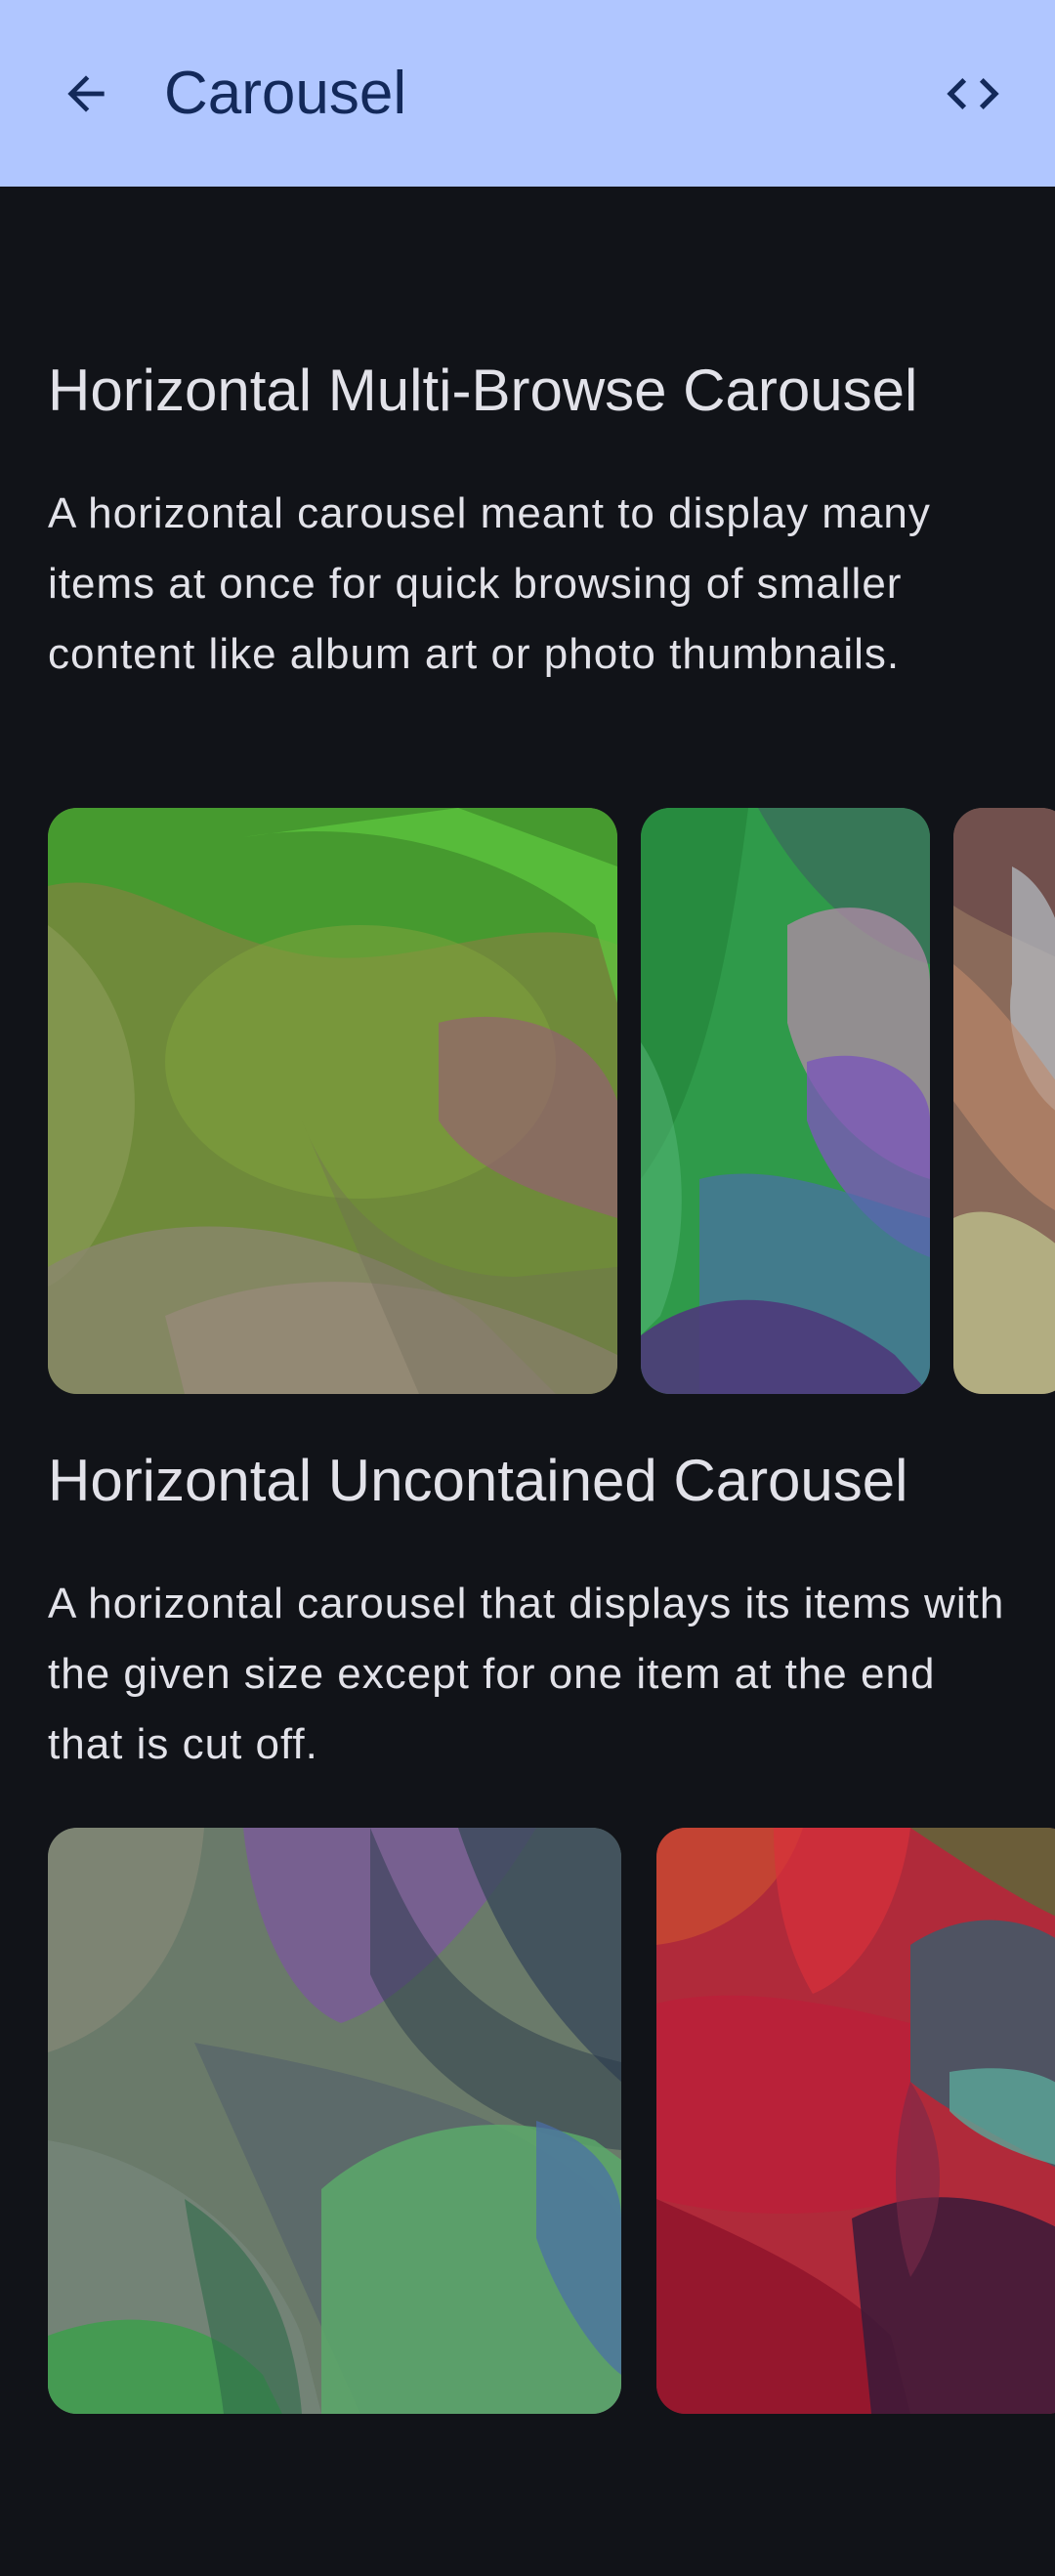 The width and height of the screenshot is (1055, 2576). Describe the element at coordinates (478, 1480) in the screenshot. I see `section-title-uncontained: Horizontal Uncontained Carousel` at that location.